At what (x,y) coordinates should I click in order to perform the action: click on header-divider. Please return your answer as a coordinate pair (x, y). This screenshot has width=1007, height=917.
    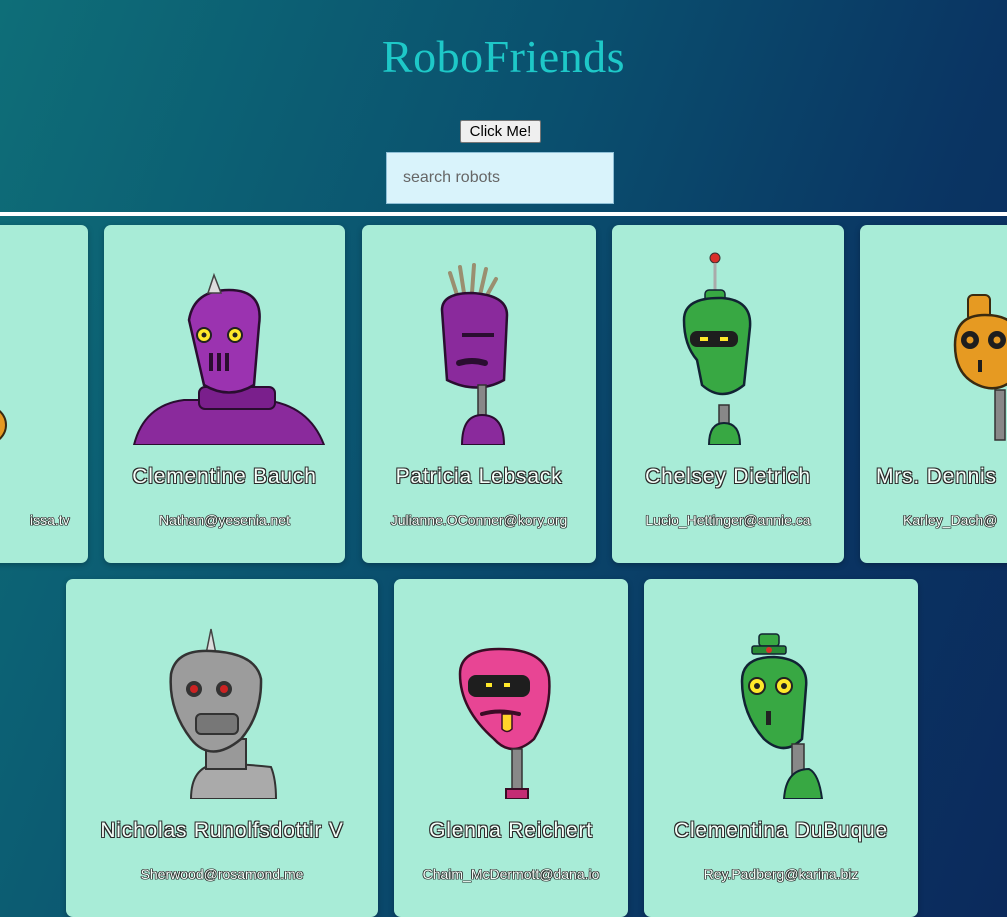
    Looking at the image, I should click on (503, 214).